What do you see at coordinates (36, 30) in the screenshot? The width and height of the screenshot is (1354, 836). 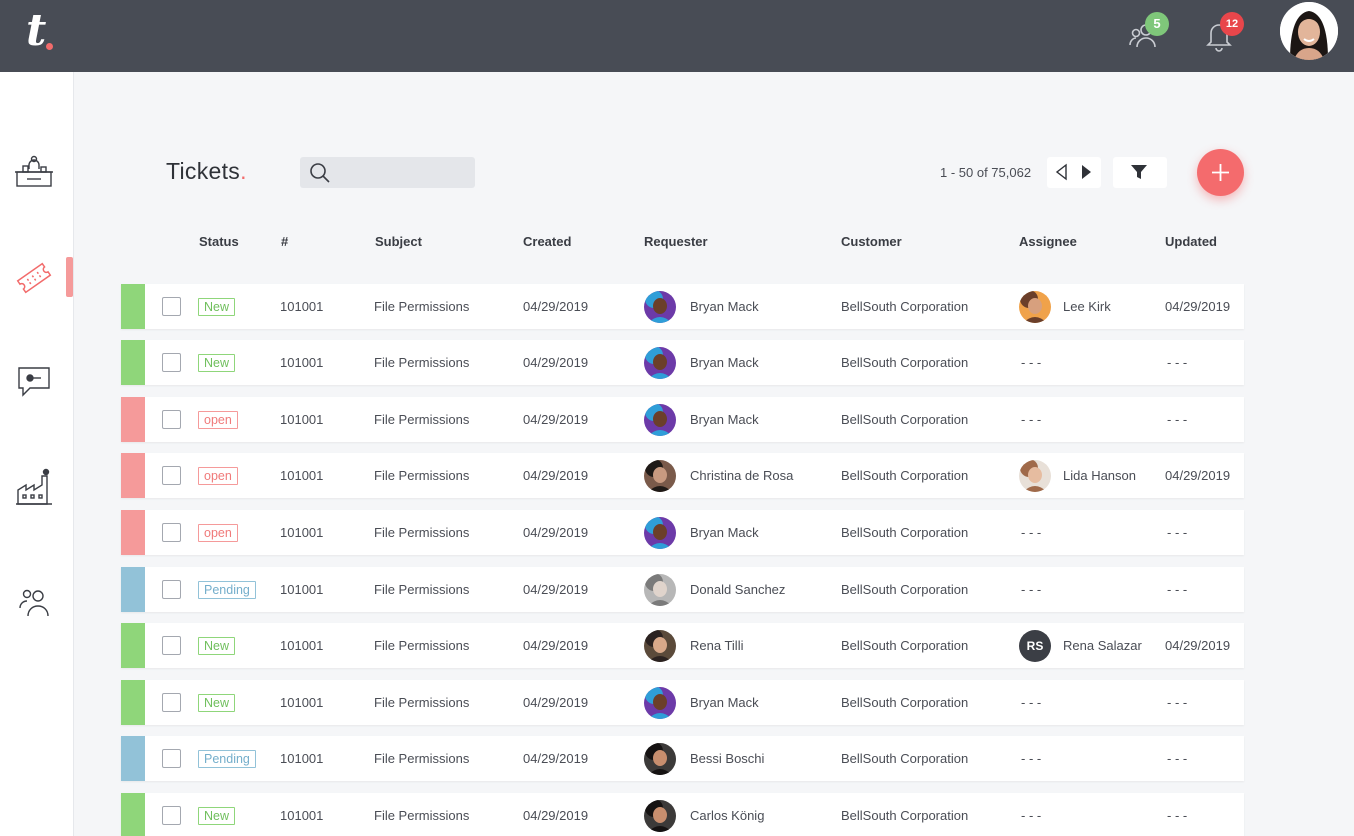 I see `logo-letter: t` at bounding box center [36, 30].